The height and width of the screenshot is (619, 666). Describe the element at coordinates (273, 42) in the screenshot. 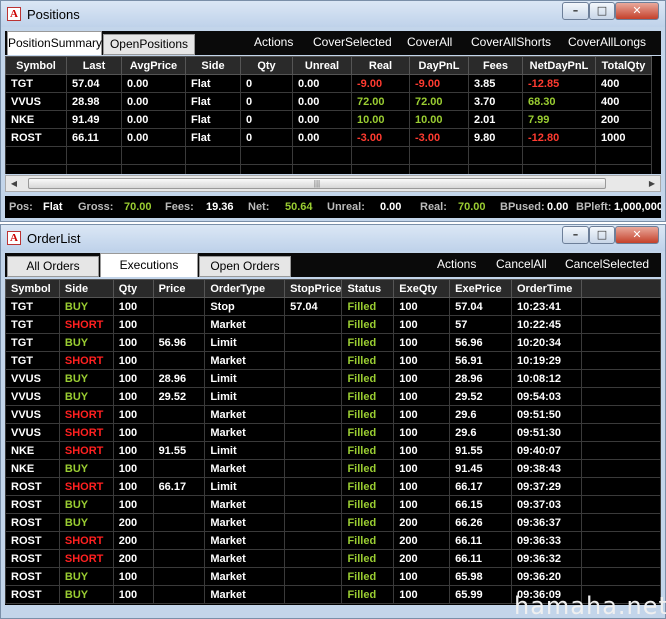

I see `positions-actions-menu: Actions` at that location.